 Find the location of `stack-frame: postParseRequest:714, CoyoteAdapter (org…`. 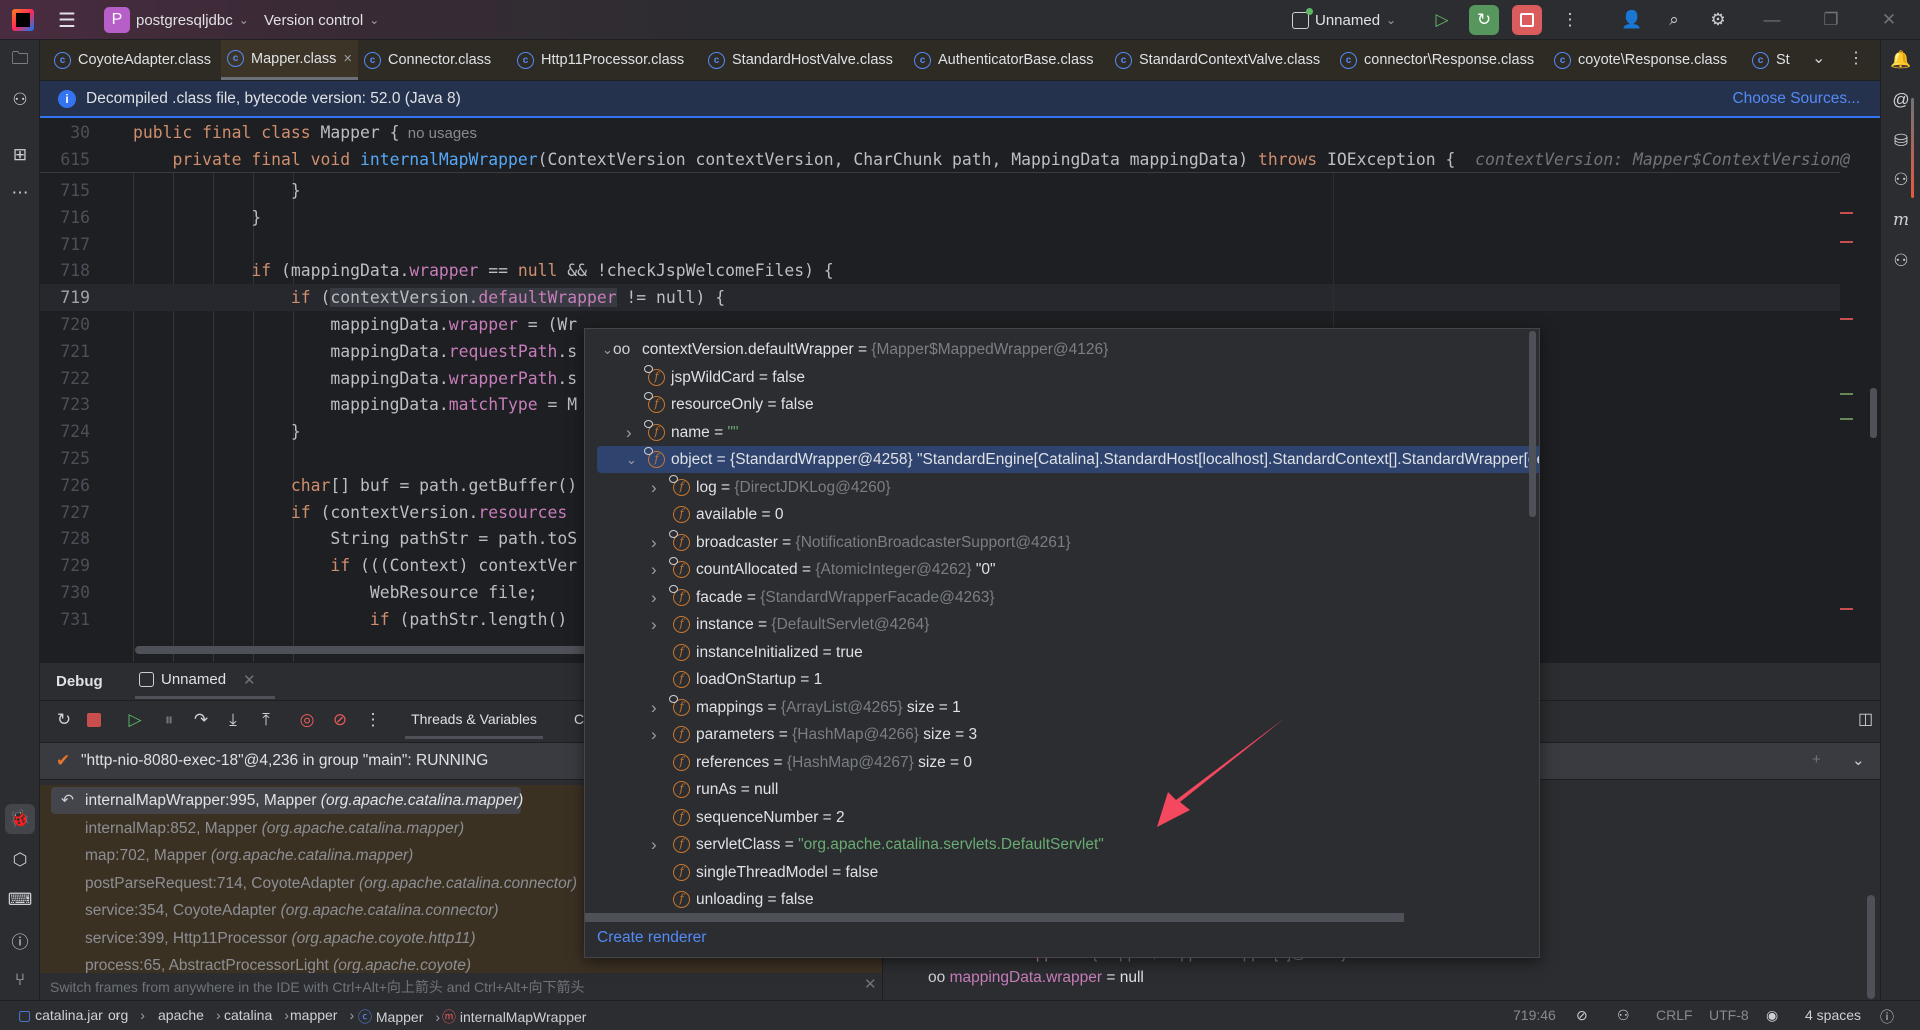

stack-frame: postParseRequest:714, CoyoteAdapter (org… is located at coordinates (331, 883).